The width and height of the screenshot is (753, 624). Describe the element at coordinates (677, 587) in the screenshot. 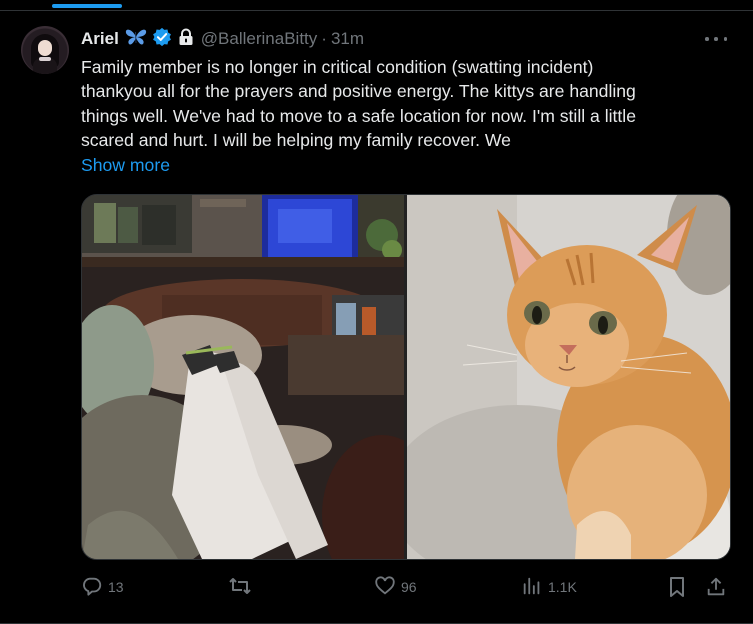

I see `bookmark-icon` at that location.